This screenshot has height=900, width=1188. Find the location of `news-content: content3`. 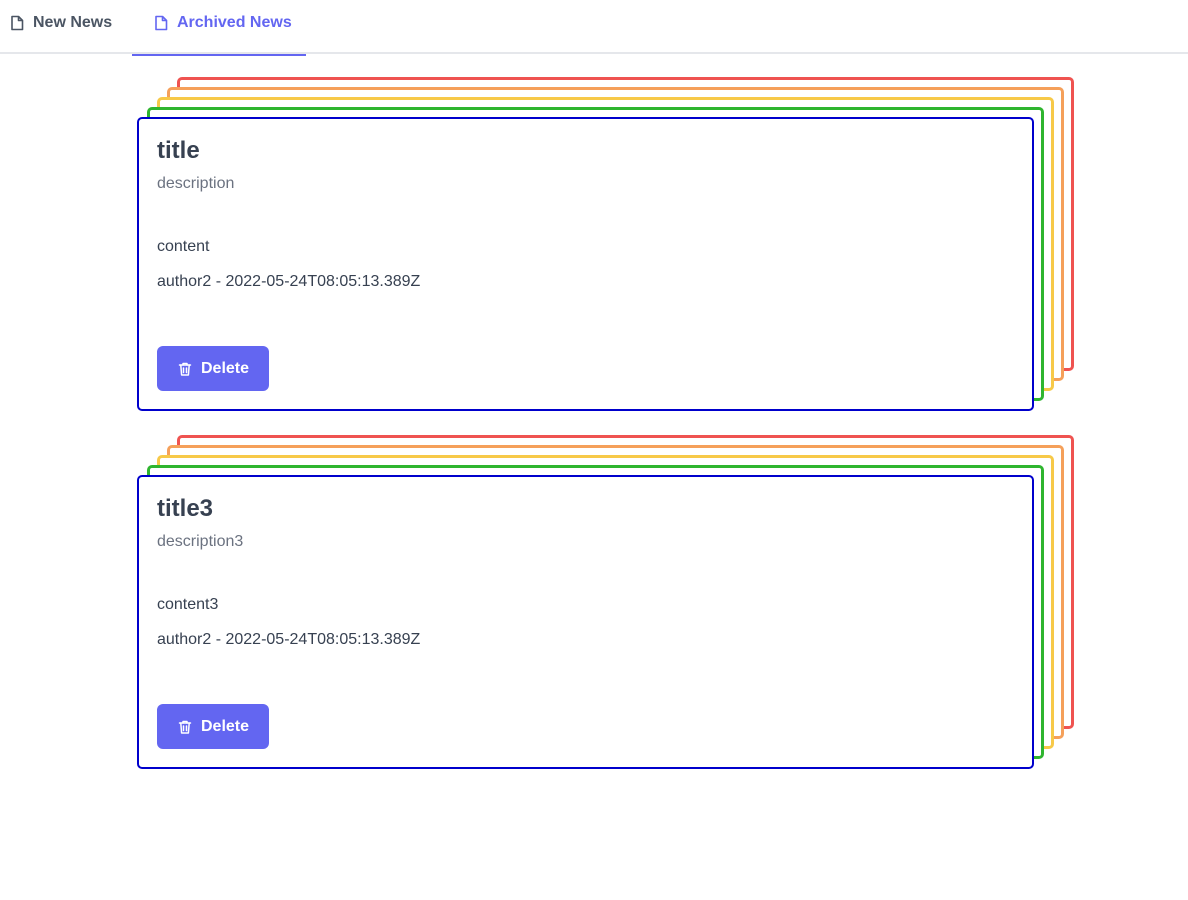

news-content: content3 is located at coordinates (188, 604).